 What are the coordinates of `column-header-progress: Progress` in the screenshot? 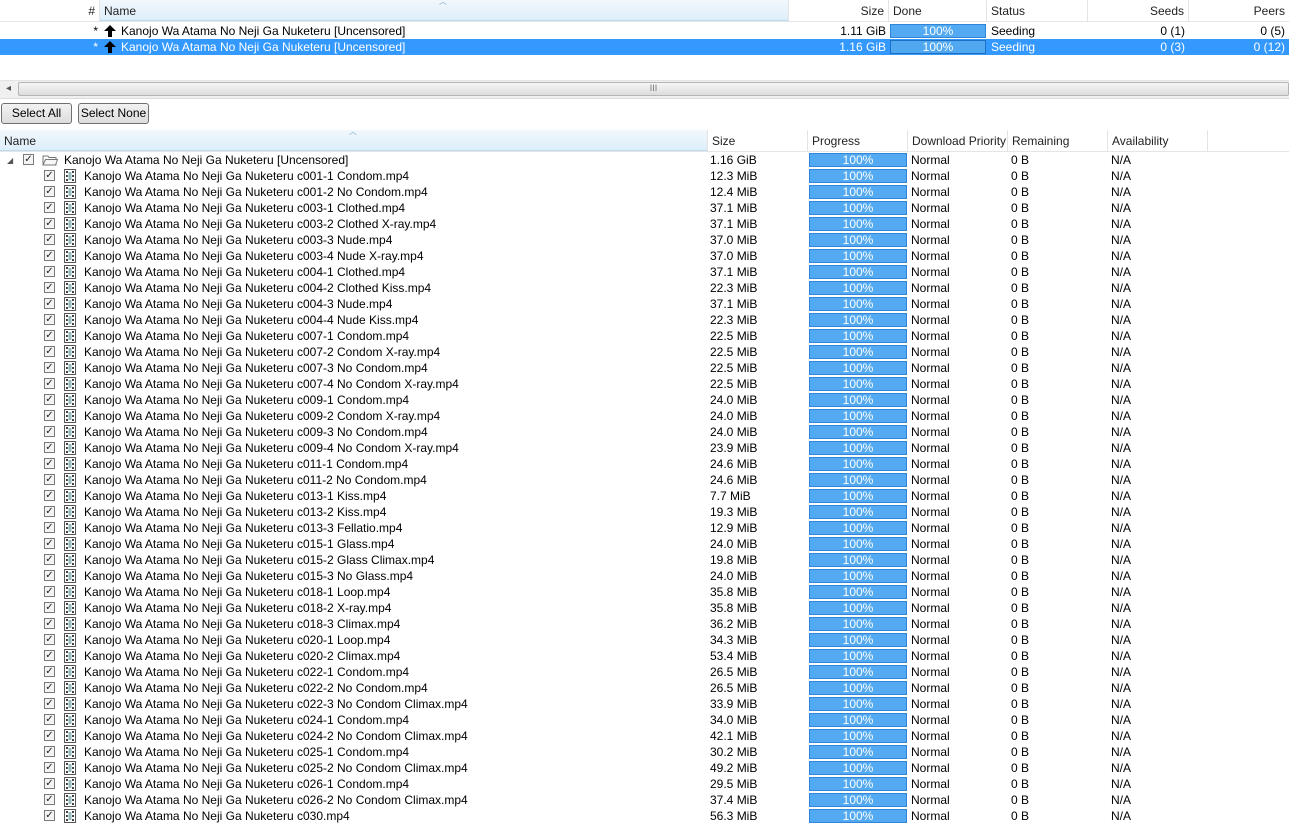 It's located at (858, 140).